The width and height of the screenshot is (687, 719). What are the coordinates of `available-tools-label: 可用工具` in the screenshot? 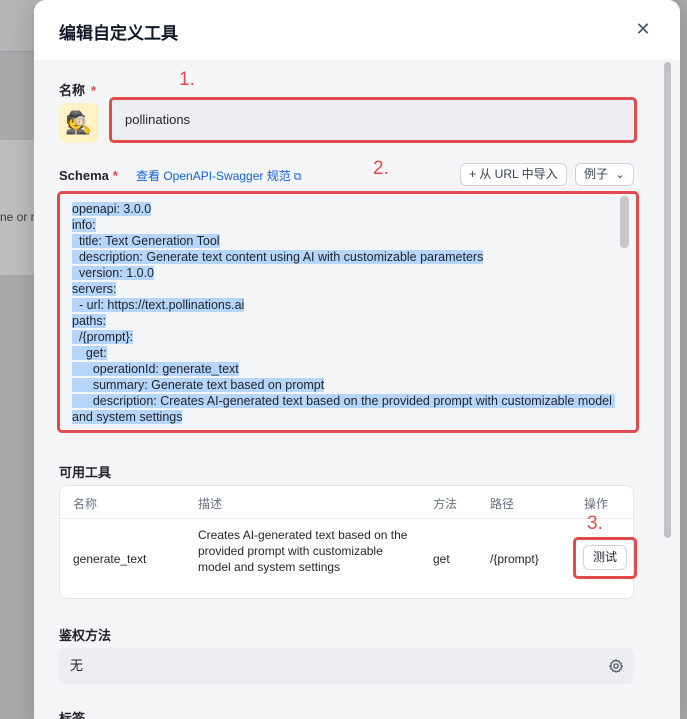 It's located at (85, 472).